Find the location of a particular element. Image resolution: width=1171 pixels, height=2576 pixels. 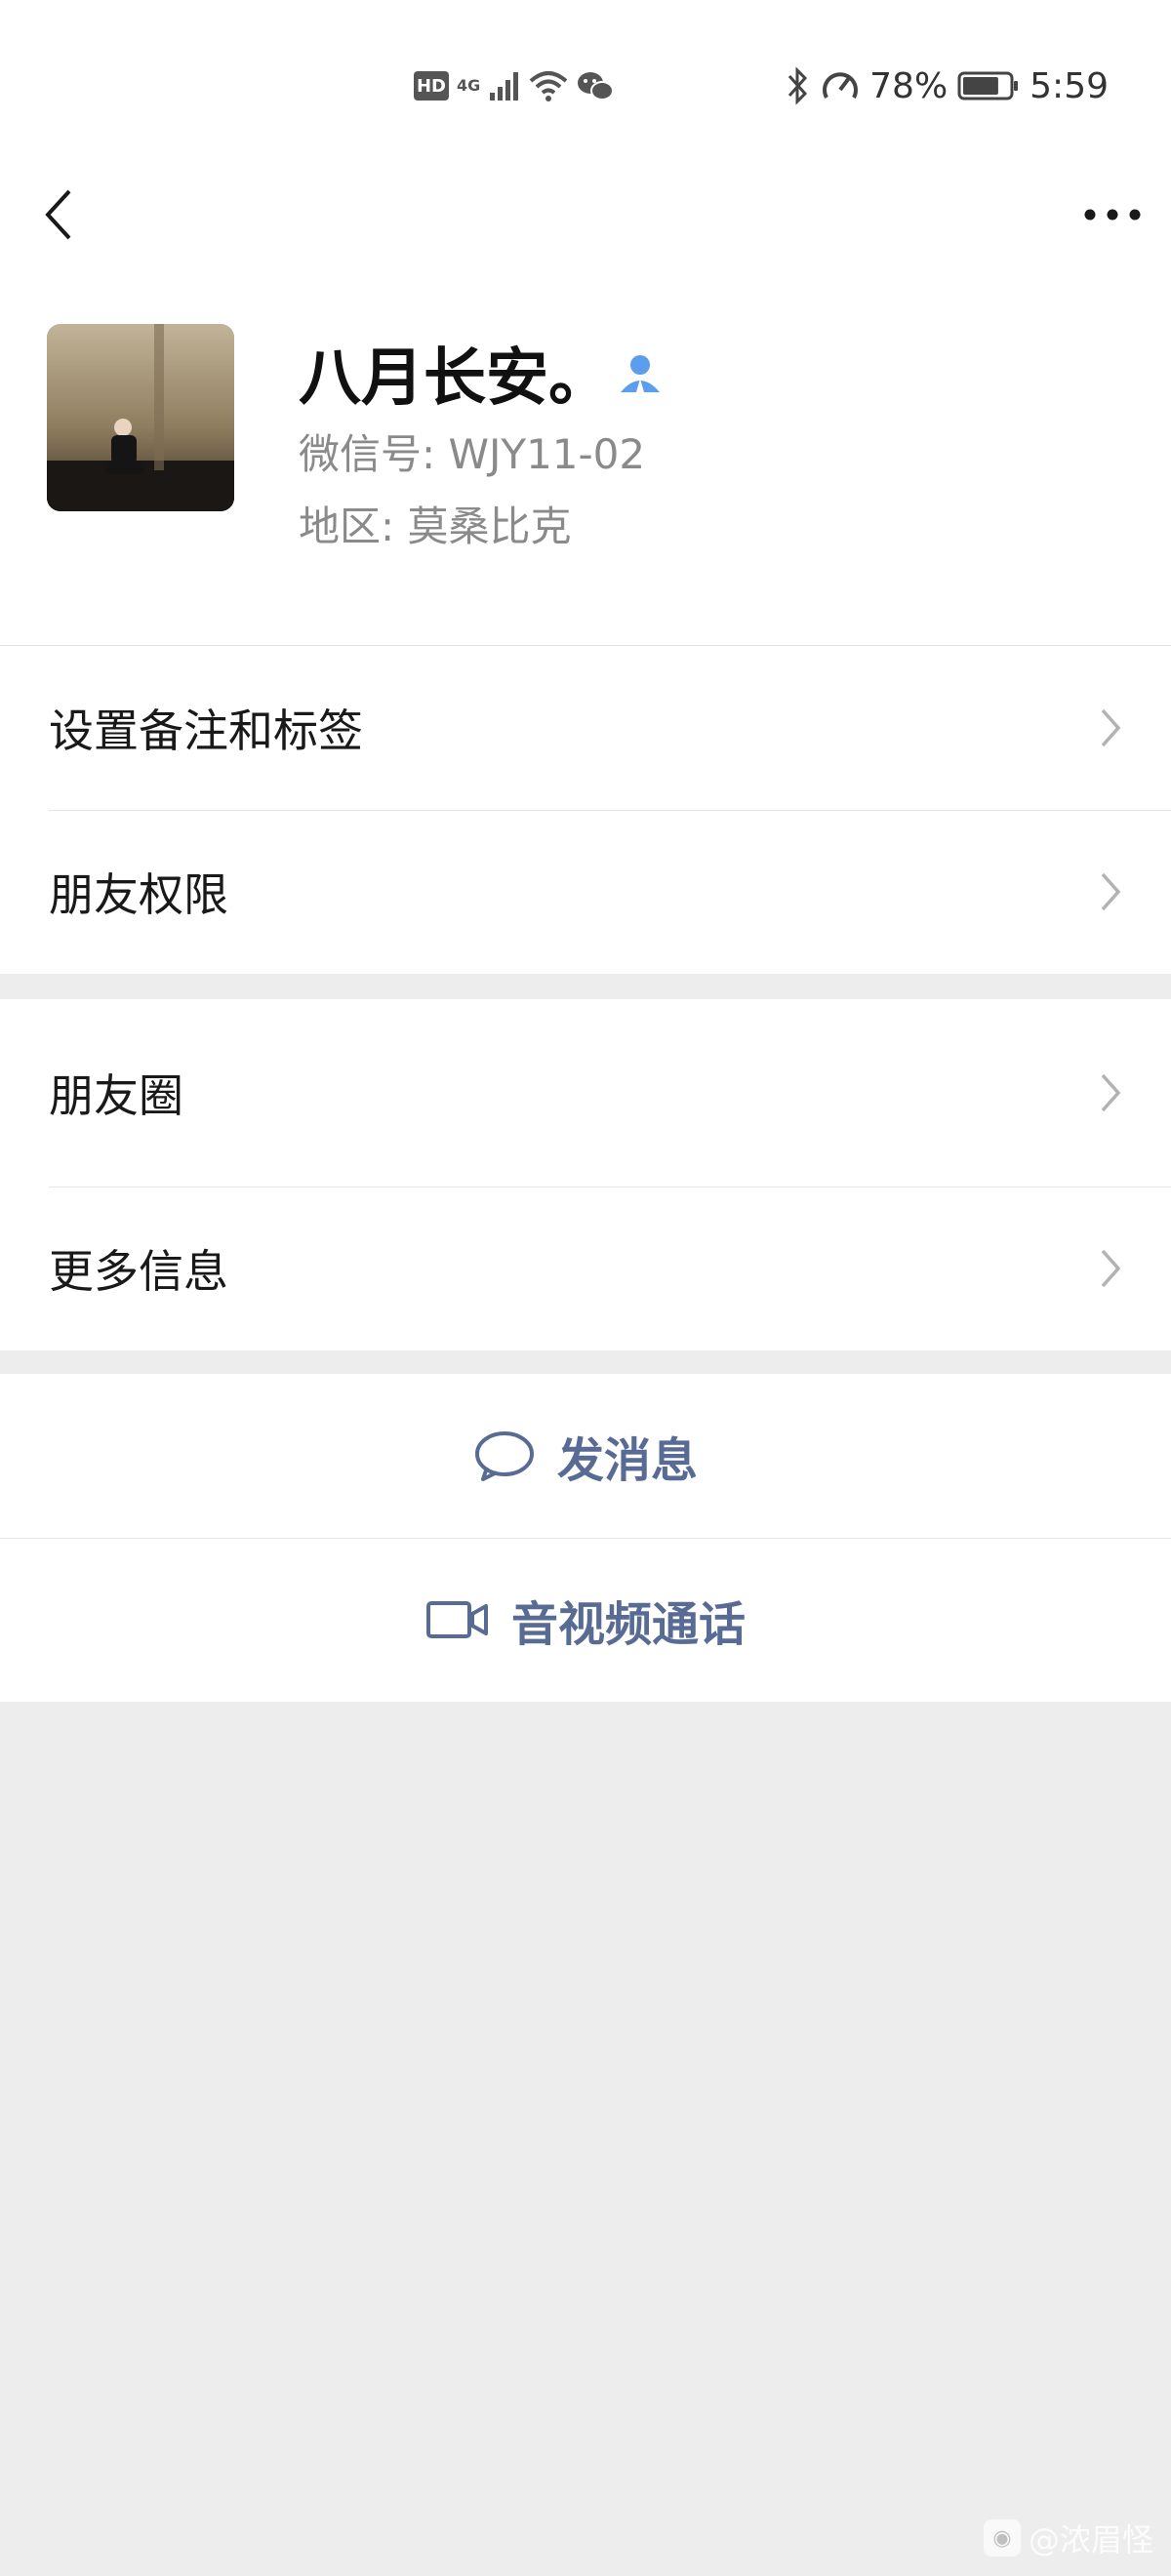

wechat-id-line: 微信号: WJY11-02 is located at coordinates (472, 451).